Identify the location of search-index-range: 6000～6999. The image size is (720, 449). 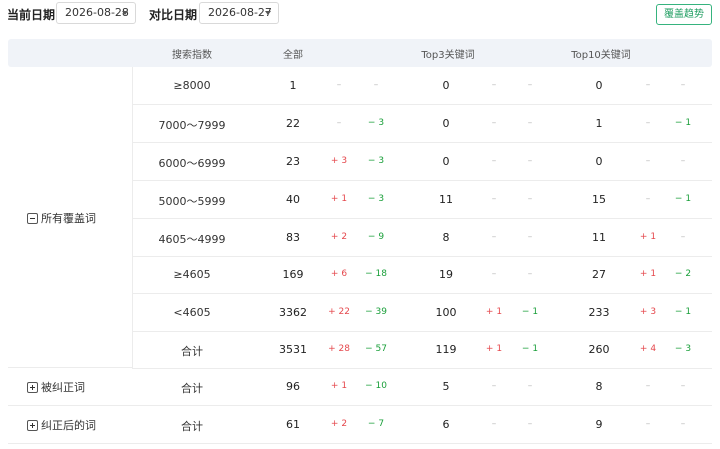
(192, 163).